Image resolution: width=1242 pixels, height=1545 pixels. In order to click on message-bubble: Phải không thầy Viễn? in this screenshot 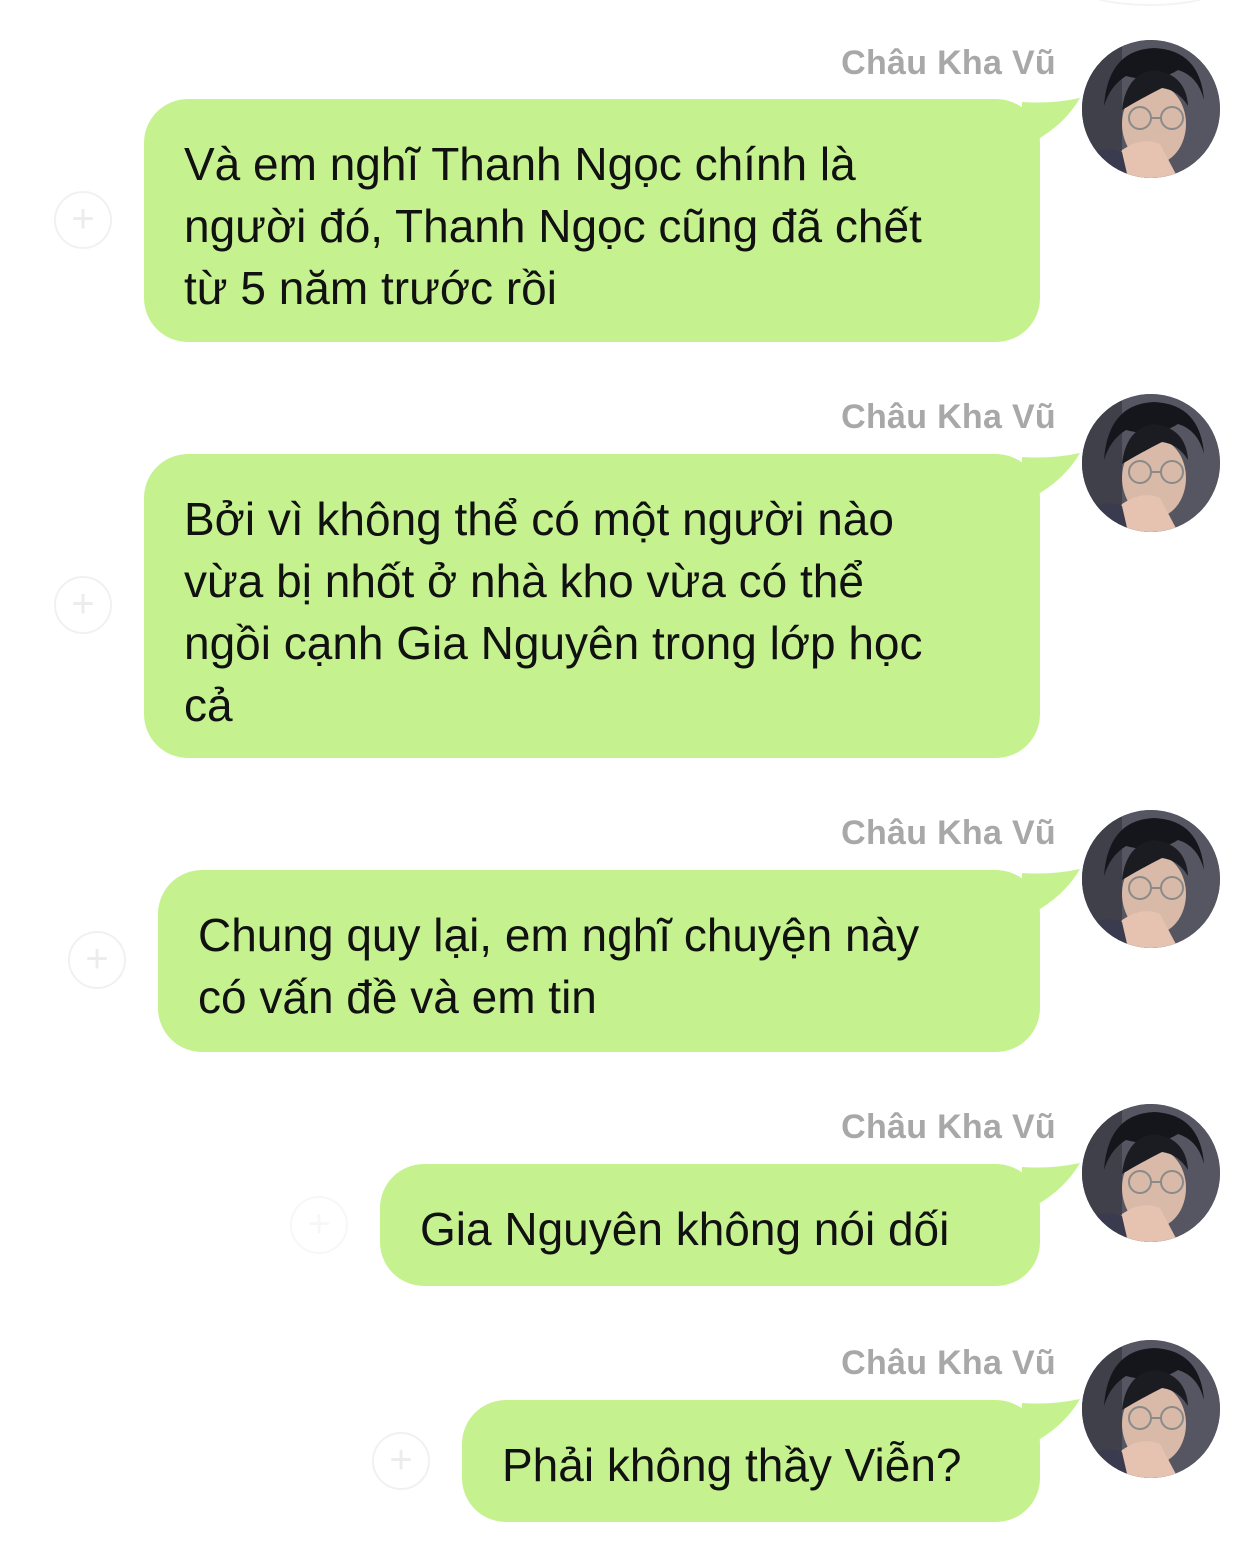, I will do `click(751, 1461)`.